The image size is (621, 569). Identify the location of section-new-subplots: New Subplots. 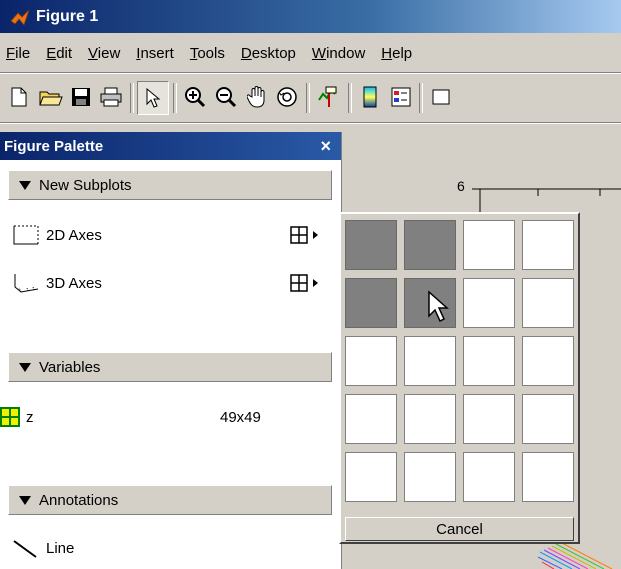
(170, 185).